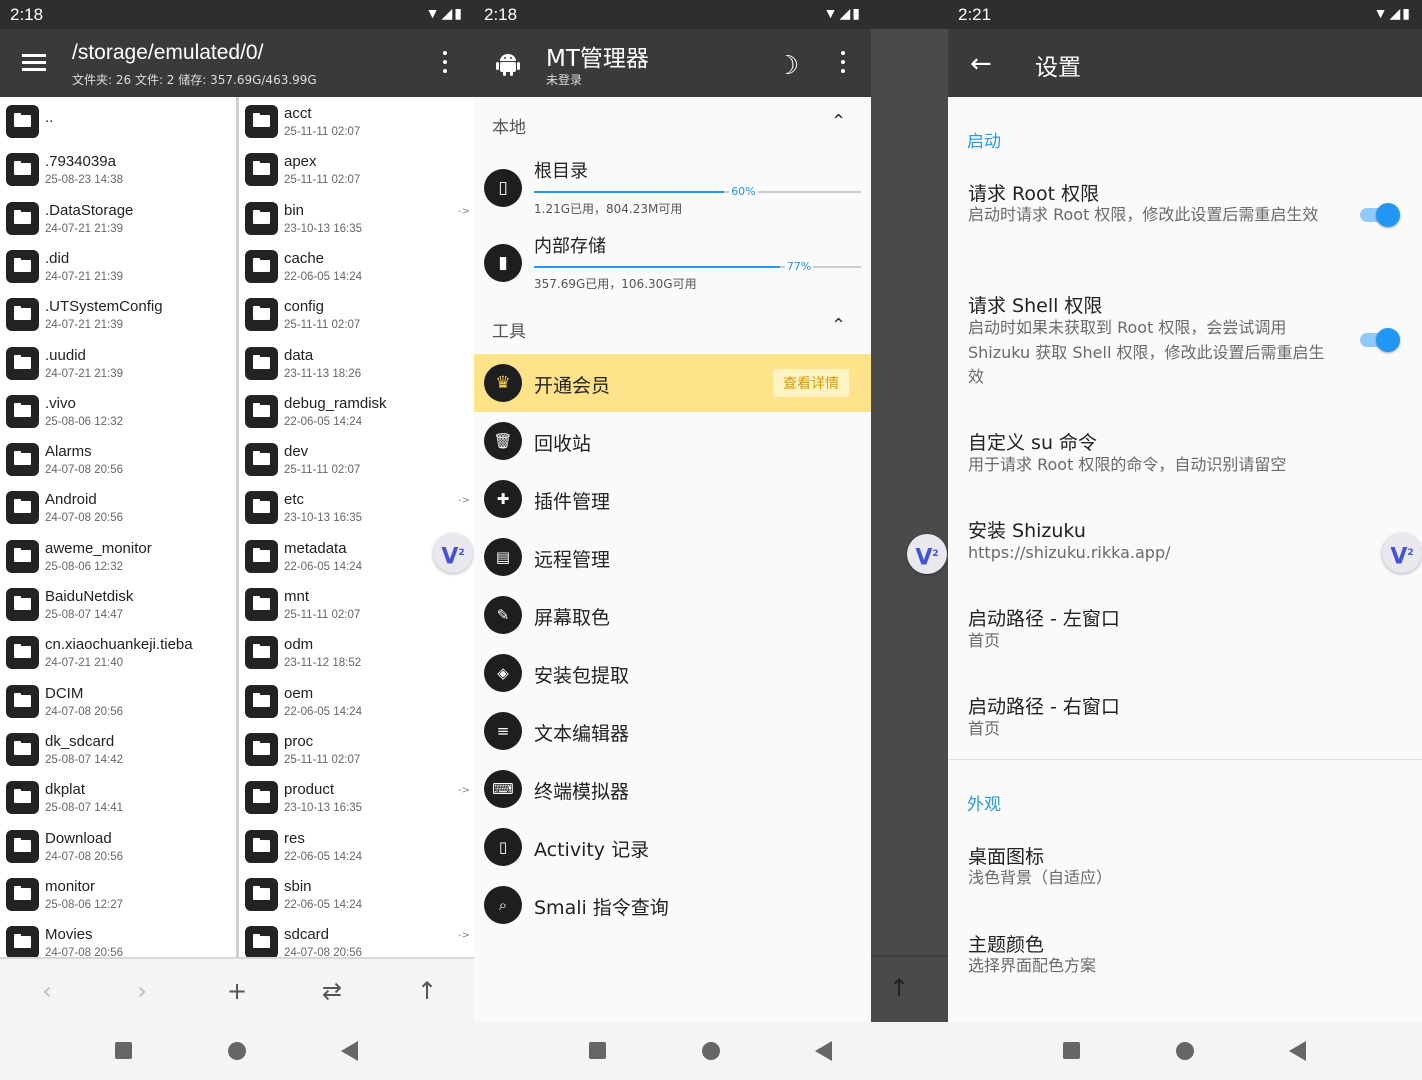  I want to click on list-item: Android 24-07-08 20:56, so click(118, 507).